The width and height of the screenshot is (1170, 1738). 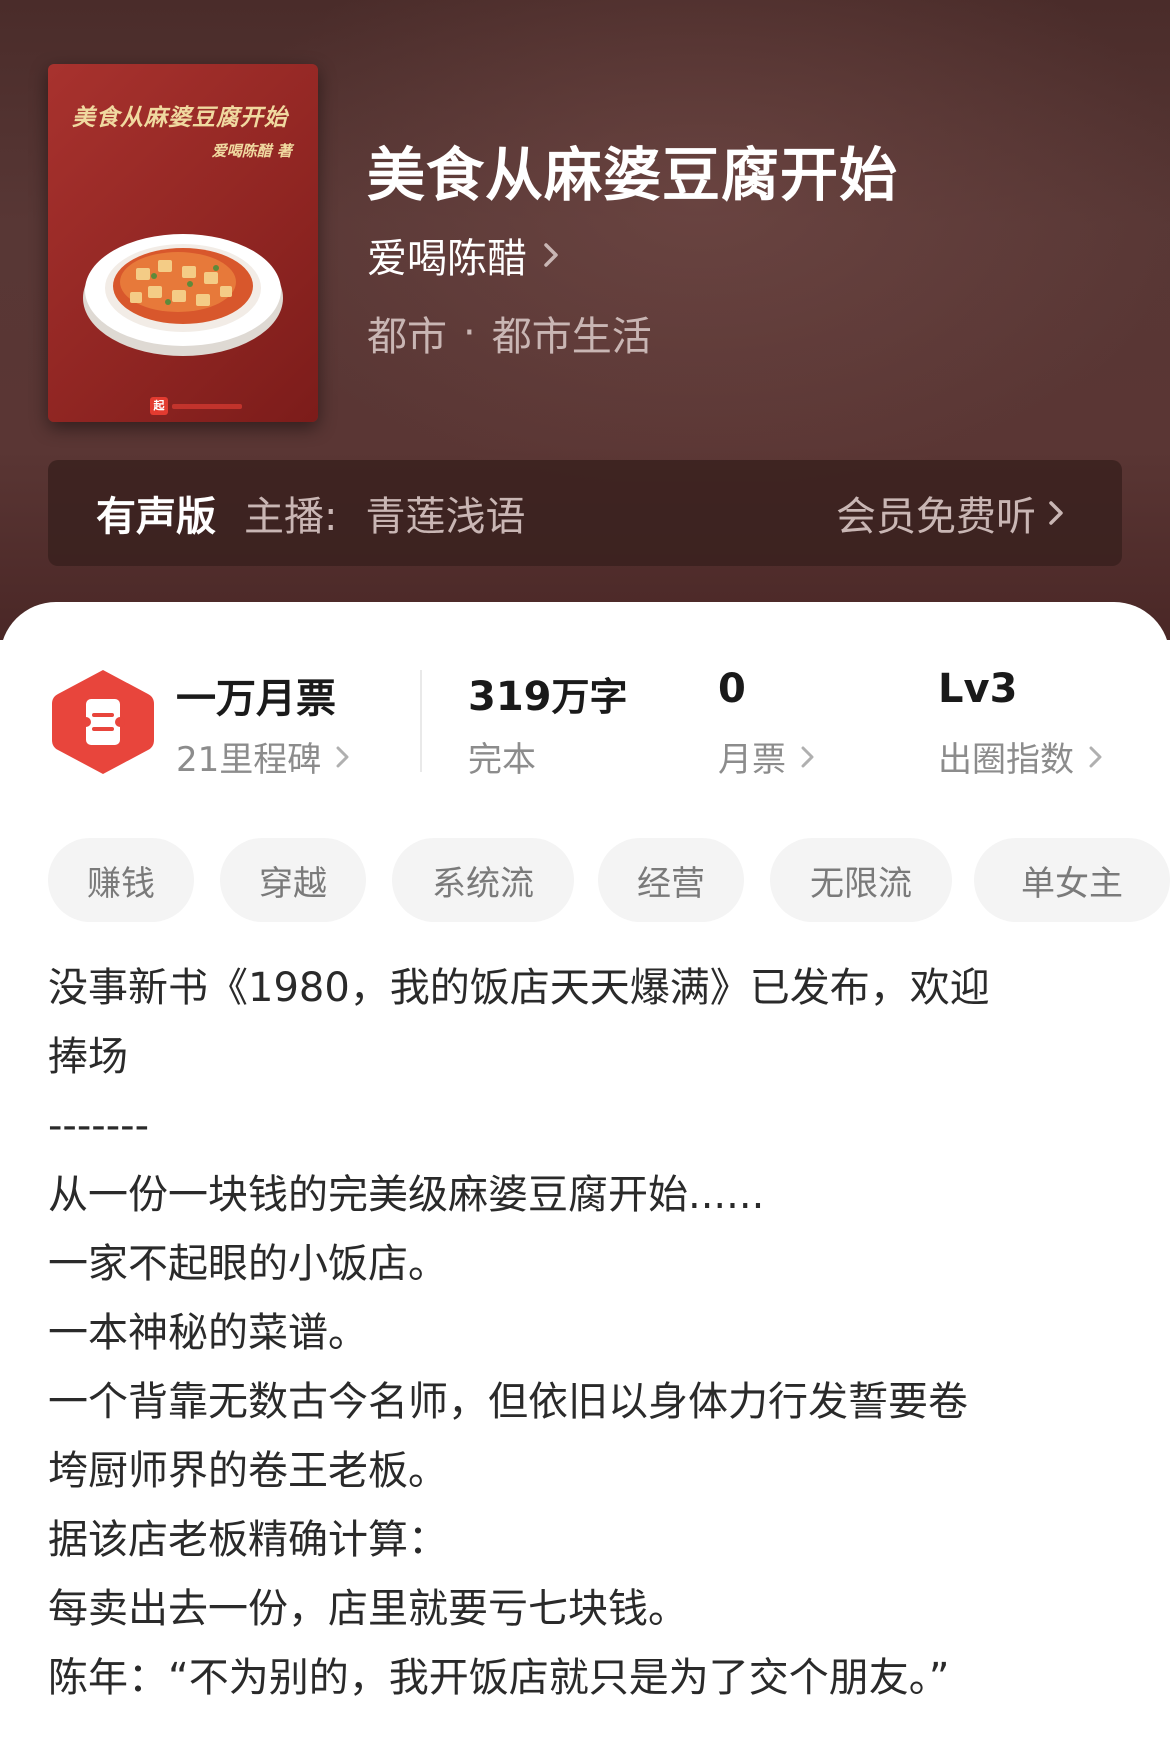 I want to click on tag-chip: 穿越, so click(x=293, y=880).